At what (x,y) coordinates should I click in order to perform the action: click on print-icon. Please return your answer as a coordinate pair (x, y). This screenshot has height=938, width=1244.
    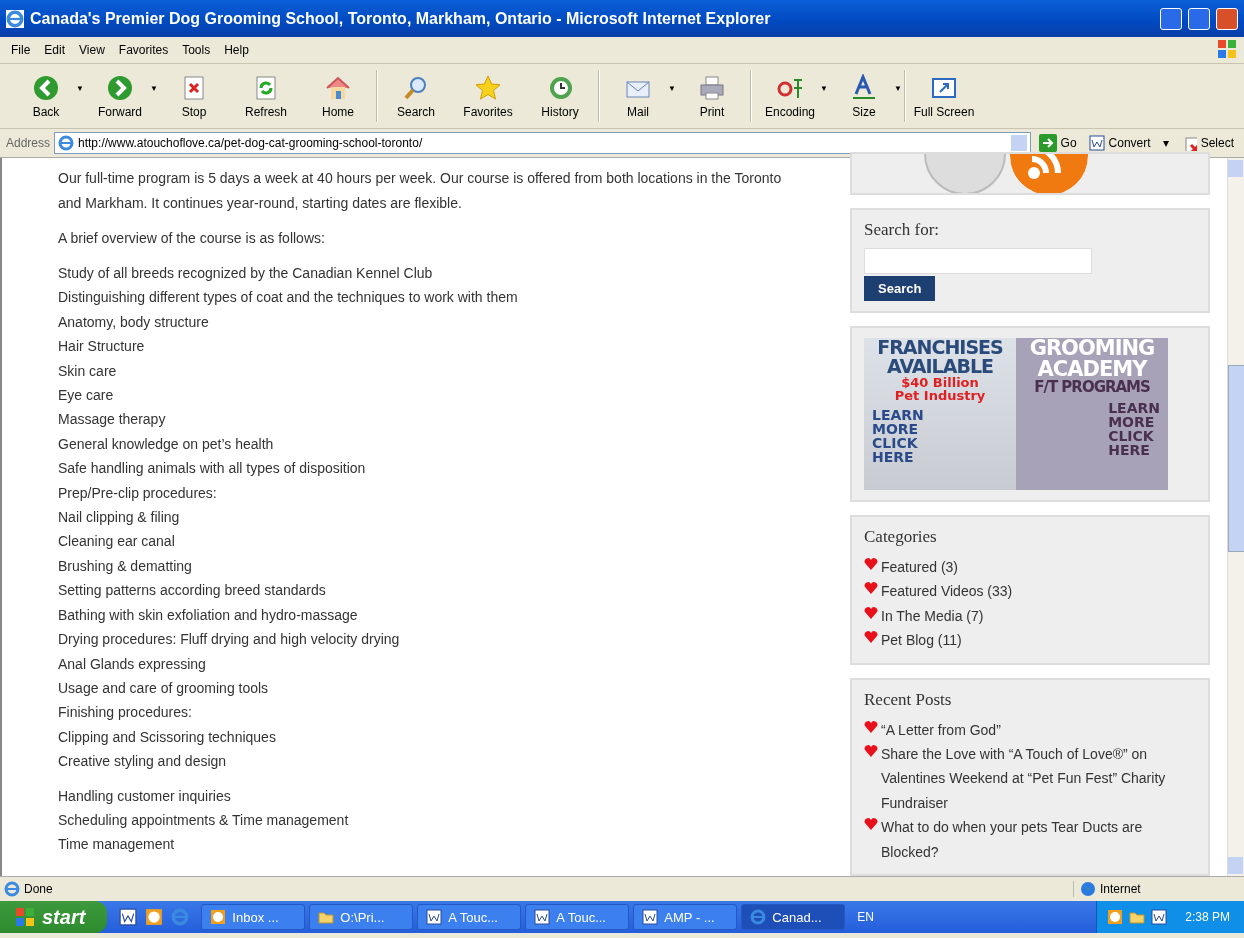
    Looking at the image, I should click on (712, 87).